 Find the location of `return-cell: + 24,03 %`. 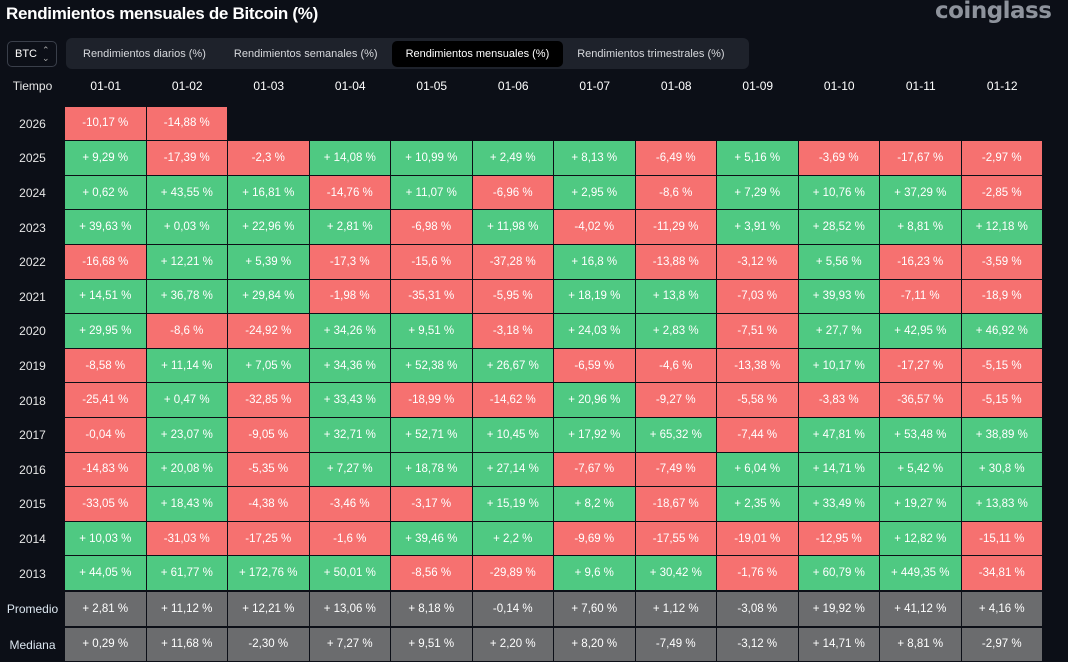

return-cell: + 24,03 % is located at coordinates (595, 331).